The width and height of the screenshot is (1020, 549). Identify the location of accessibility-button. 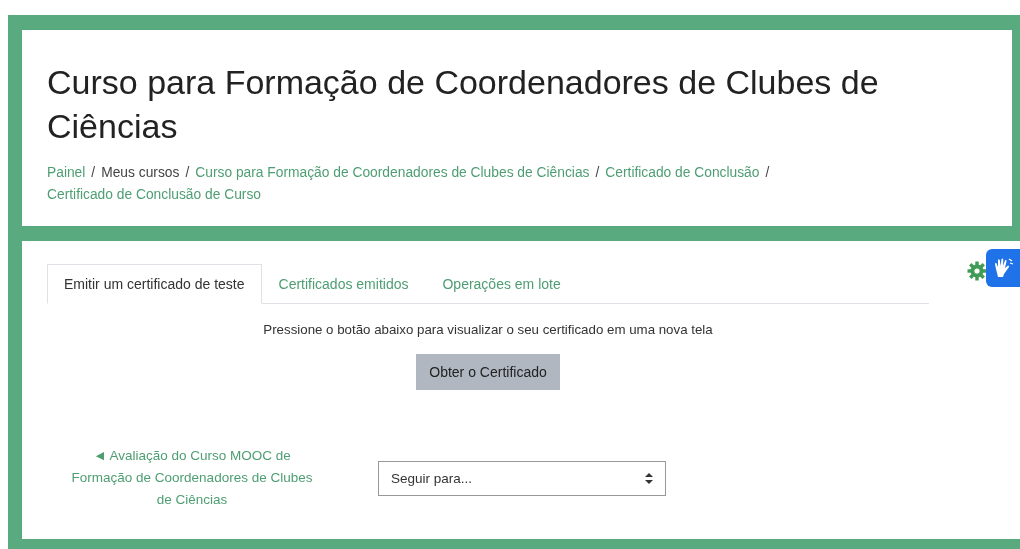
(1003, 268).